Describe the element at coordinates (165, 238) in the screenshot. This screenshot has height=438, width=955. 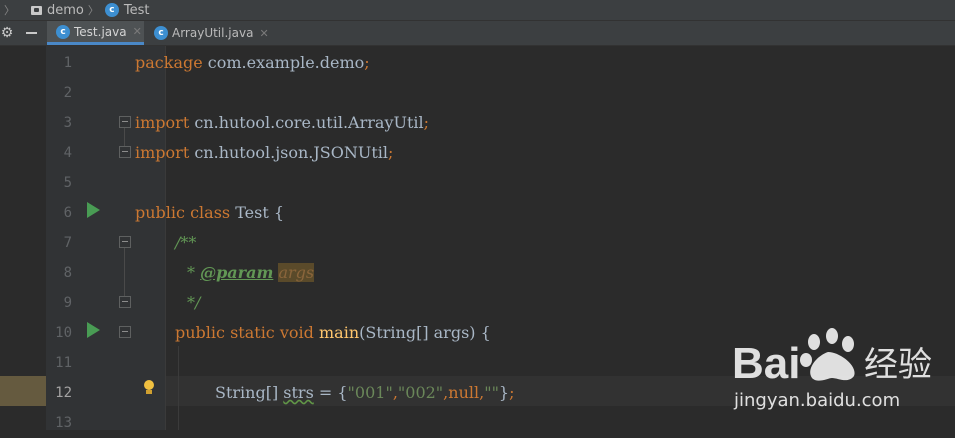
I see `gutter-divider` at that location.